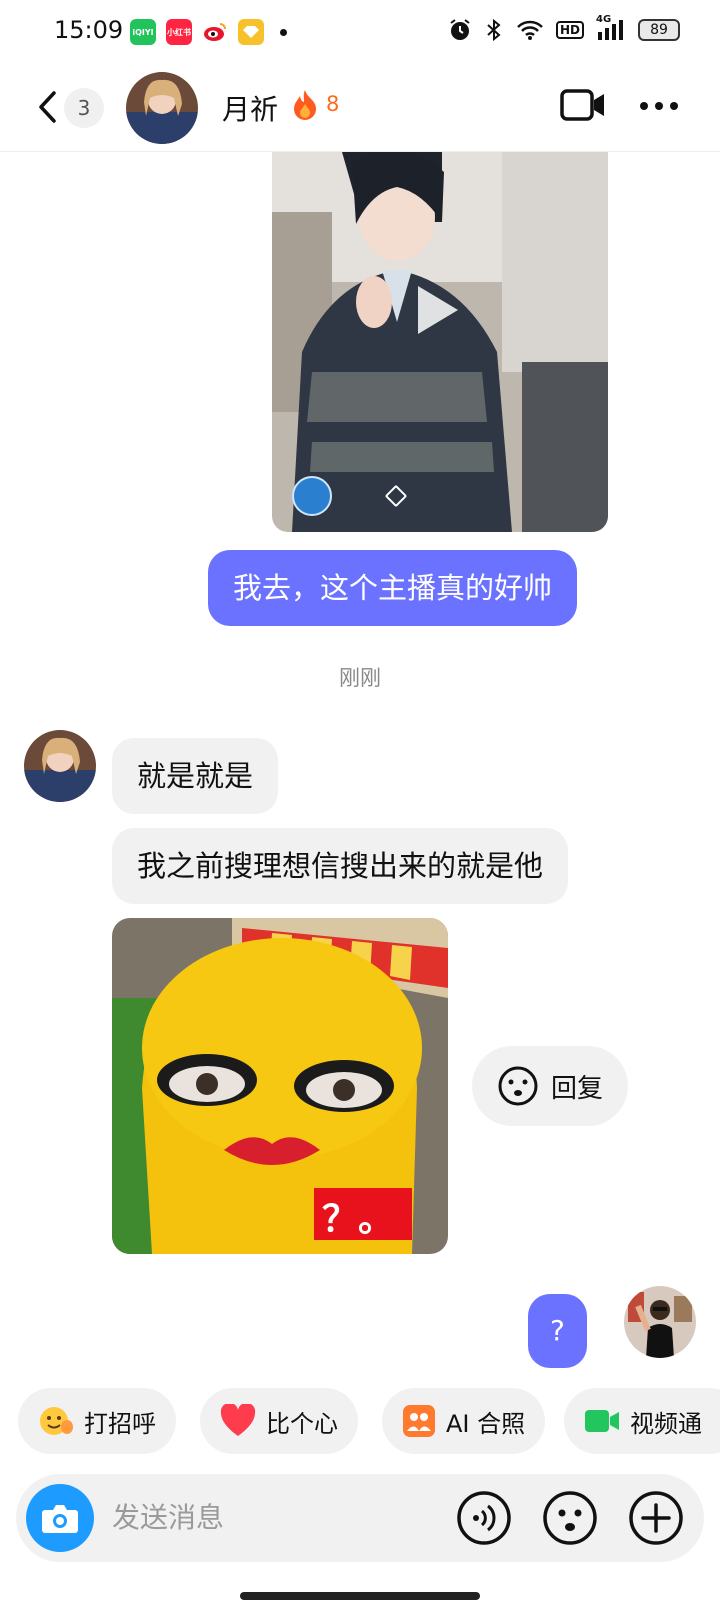 The width and height of the screenshot is (720, 1612). I want to click on notification-app-icons: iQIYI 小红书, so click(208, 32).